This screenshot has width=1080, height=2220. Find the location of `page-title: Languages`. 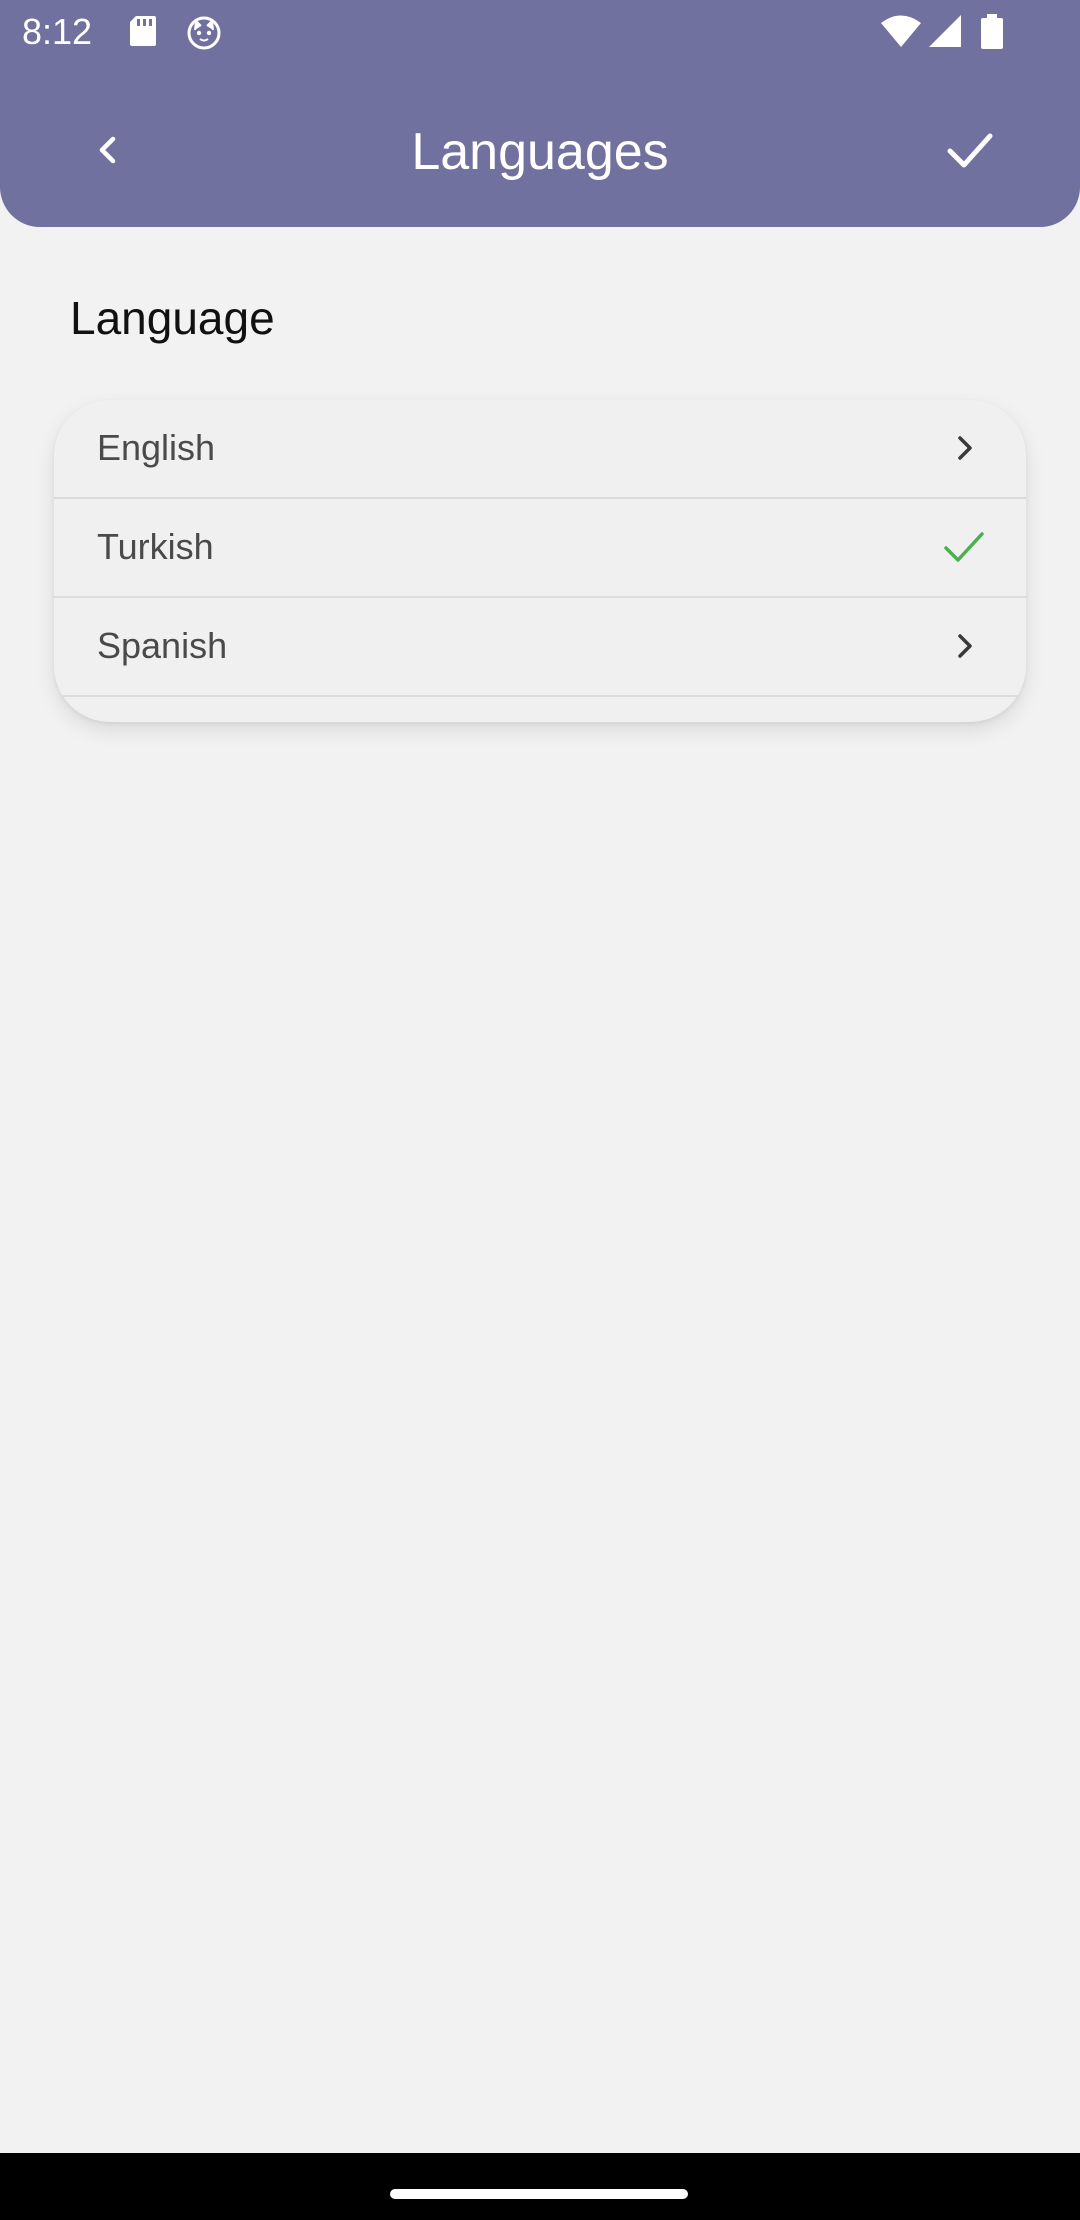

page-title: Languages is located at coordinates (540, 152).